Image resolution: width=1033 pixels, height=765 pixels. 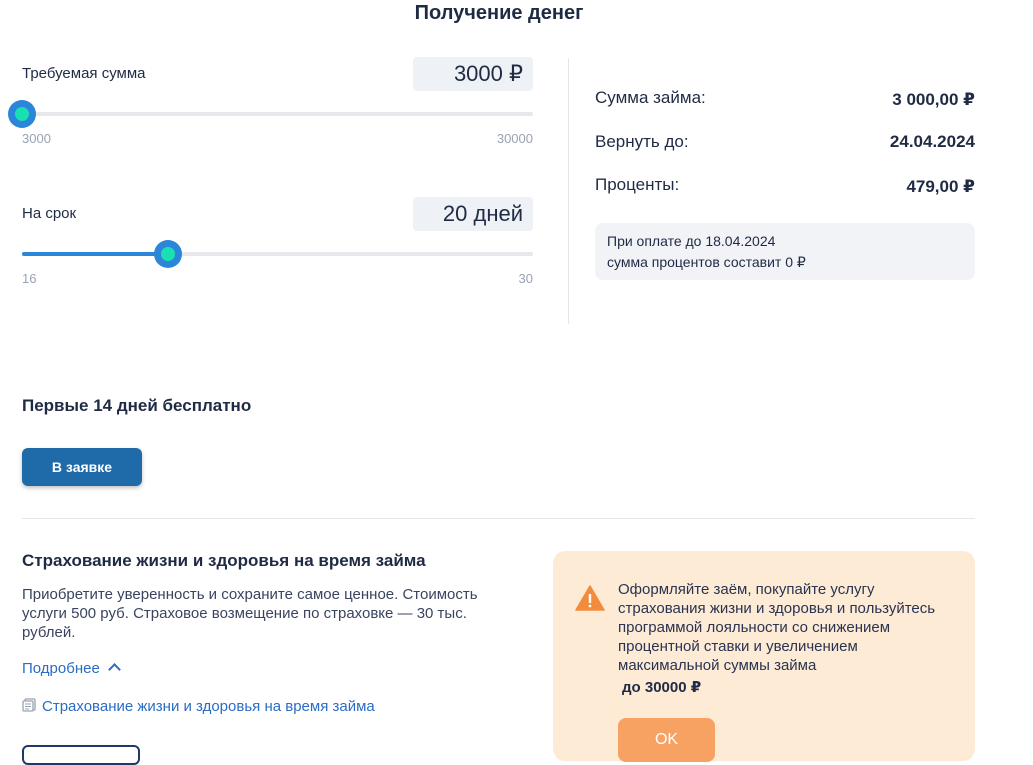 What do you see at coordinates (81, 755) in the screenshot?
I see `partial-bottom-button` at bounding box center [81, 755].